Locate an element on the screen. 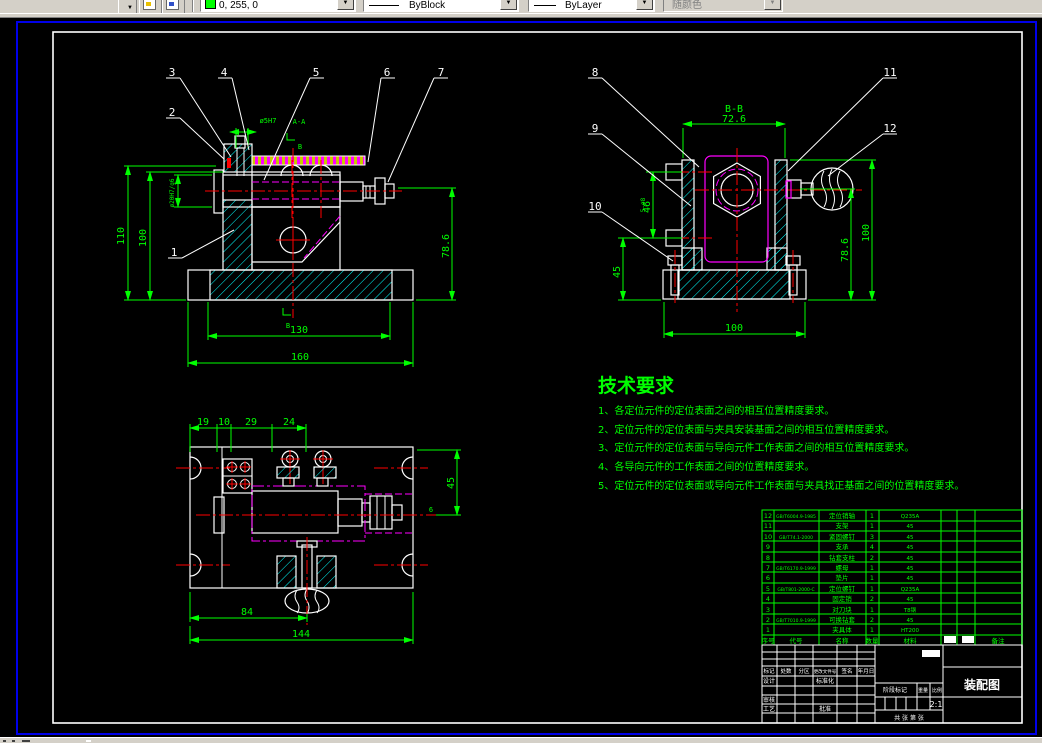  balloon-number: 3 is located at coordinates (172, 72).